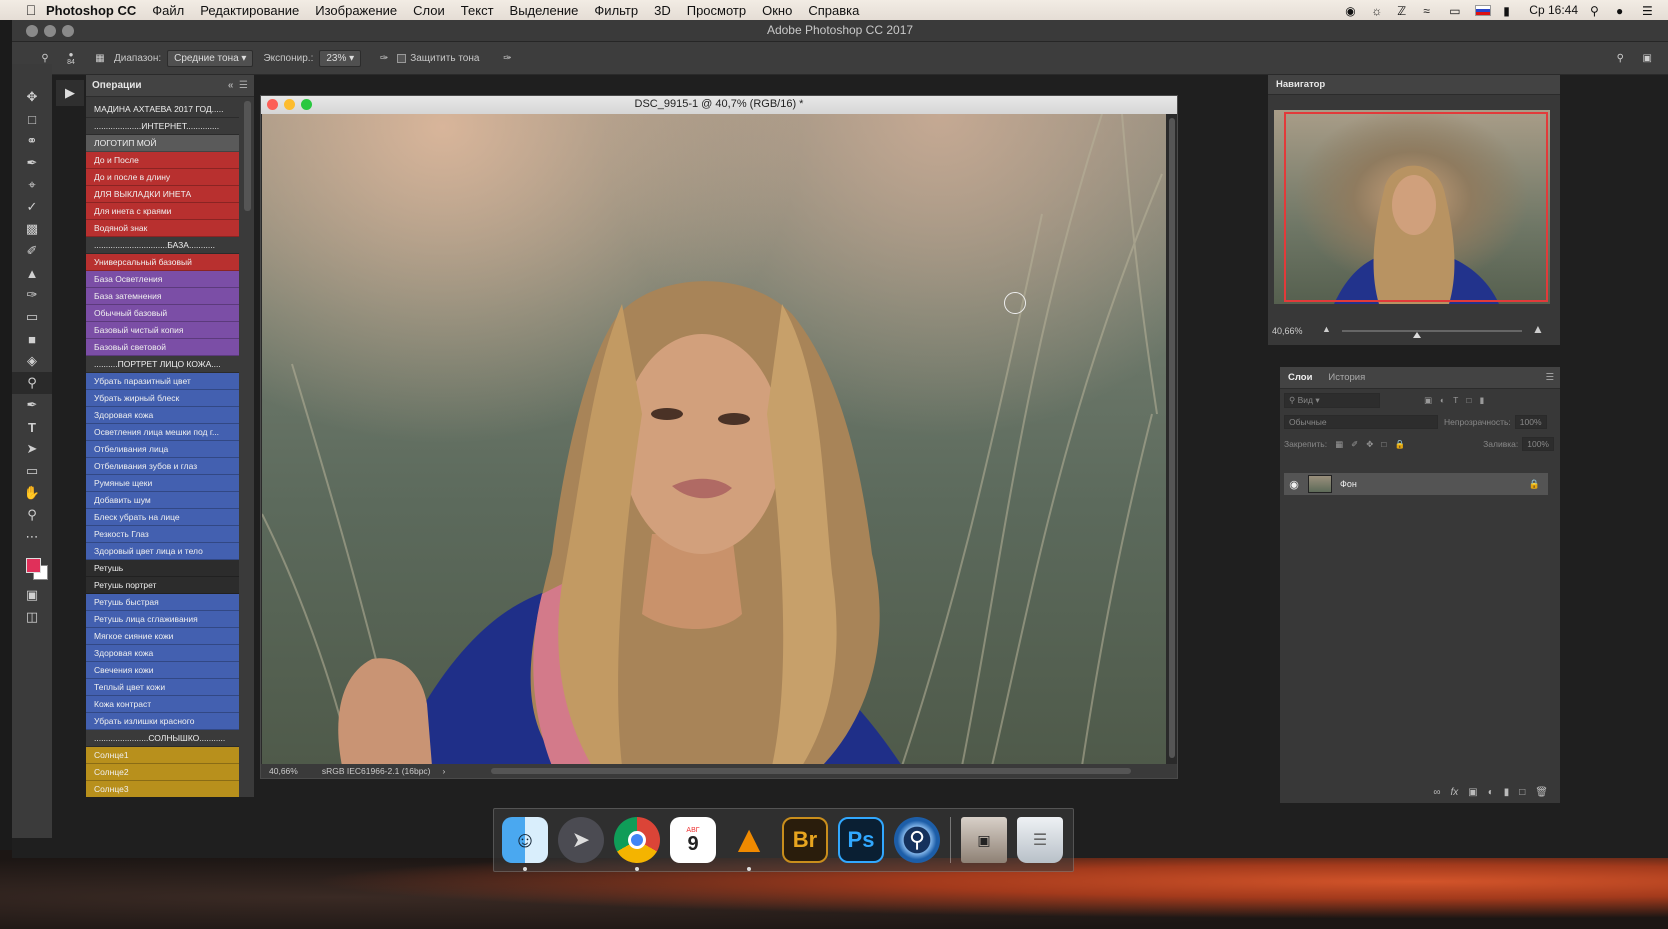 The height and width of the screenshot is (929, 1668). I want to click on action-item: До и после в длину, so click(162, 177).